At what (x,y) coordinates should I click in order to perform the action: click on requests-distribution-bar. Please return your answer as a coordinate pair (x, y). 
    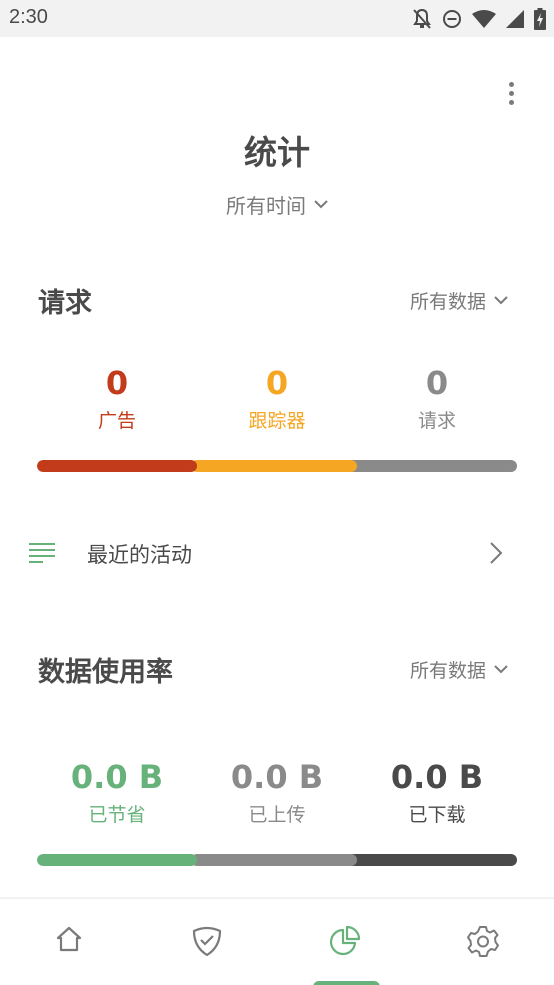
    Looking at the image, I should click on (277, 466).